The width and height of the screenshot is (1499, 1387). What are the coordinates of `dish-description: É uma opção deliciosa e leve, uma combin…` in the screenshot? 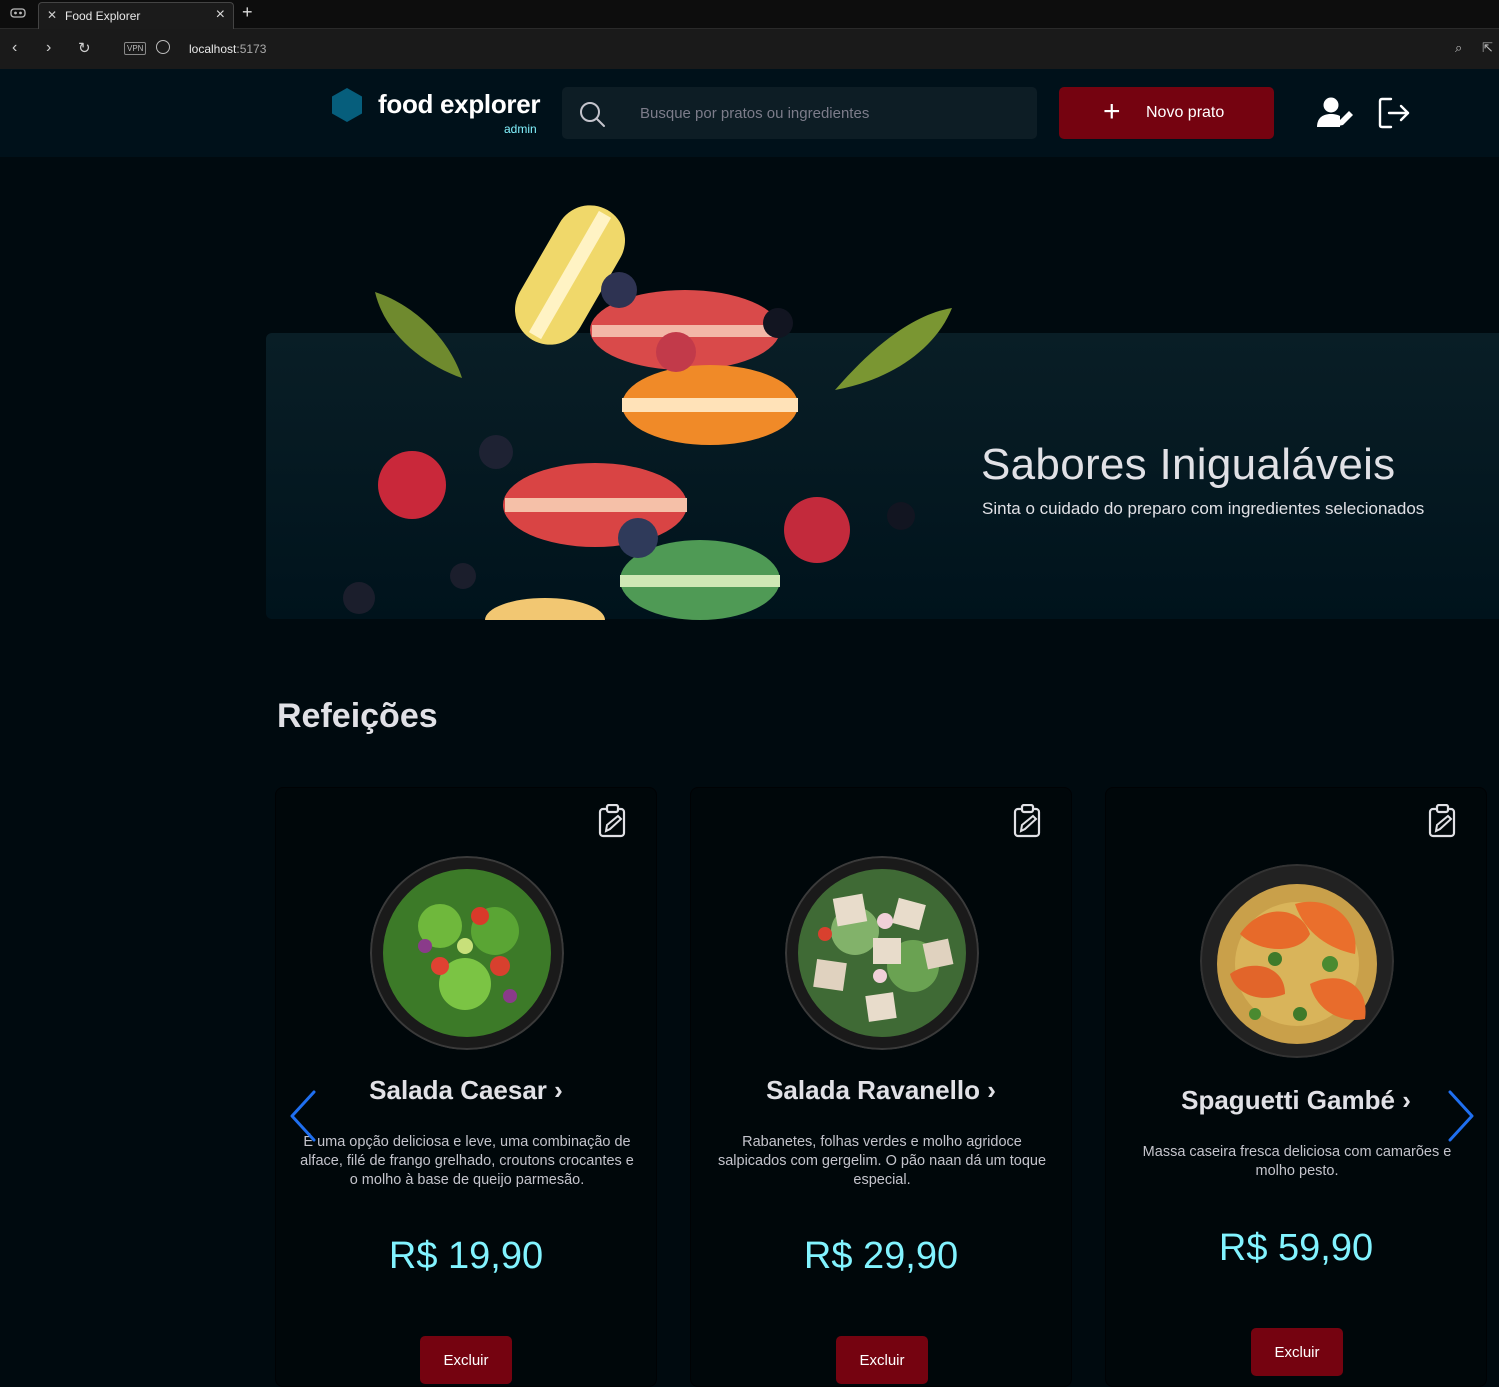 It's located at (467, 1161).